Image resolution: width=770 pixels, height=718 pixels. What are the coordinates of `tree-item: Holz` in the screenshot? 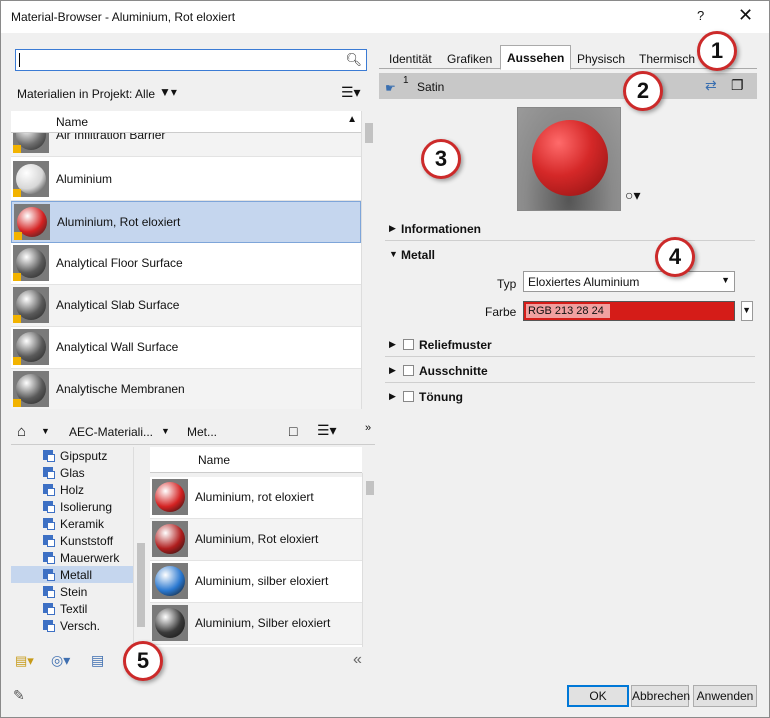 It's located at (73, 489).